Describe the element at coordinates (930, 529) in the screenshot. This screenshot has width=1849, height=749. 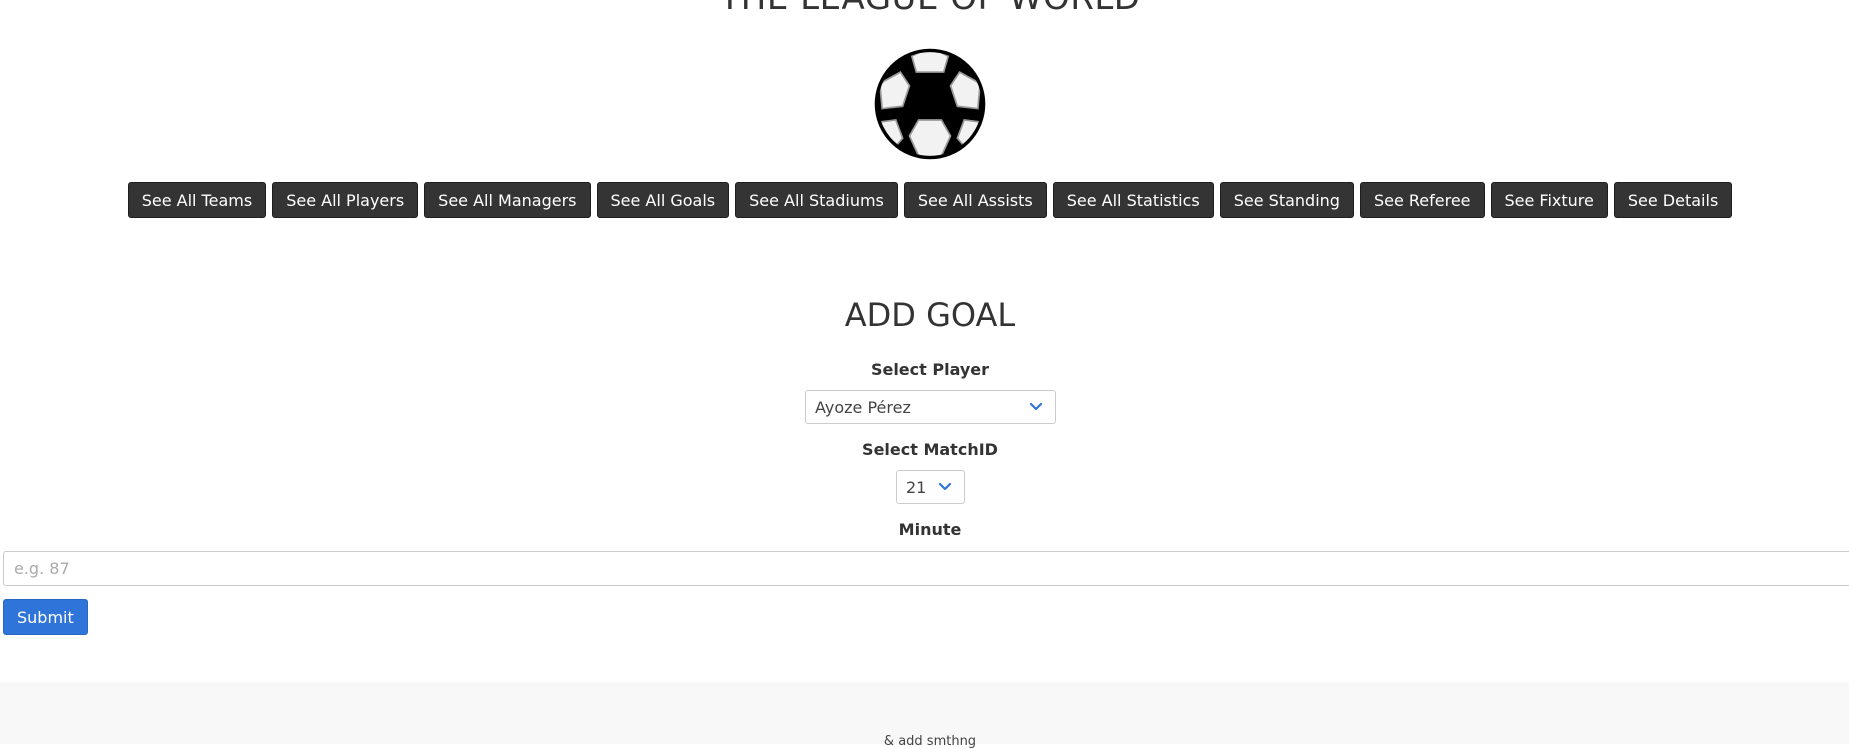
I see `minute-label: Minute` at that location.